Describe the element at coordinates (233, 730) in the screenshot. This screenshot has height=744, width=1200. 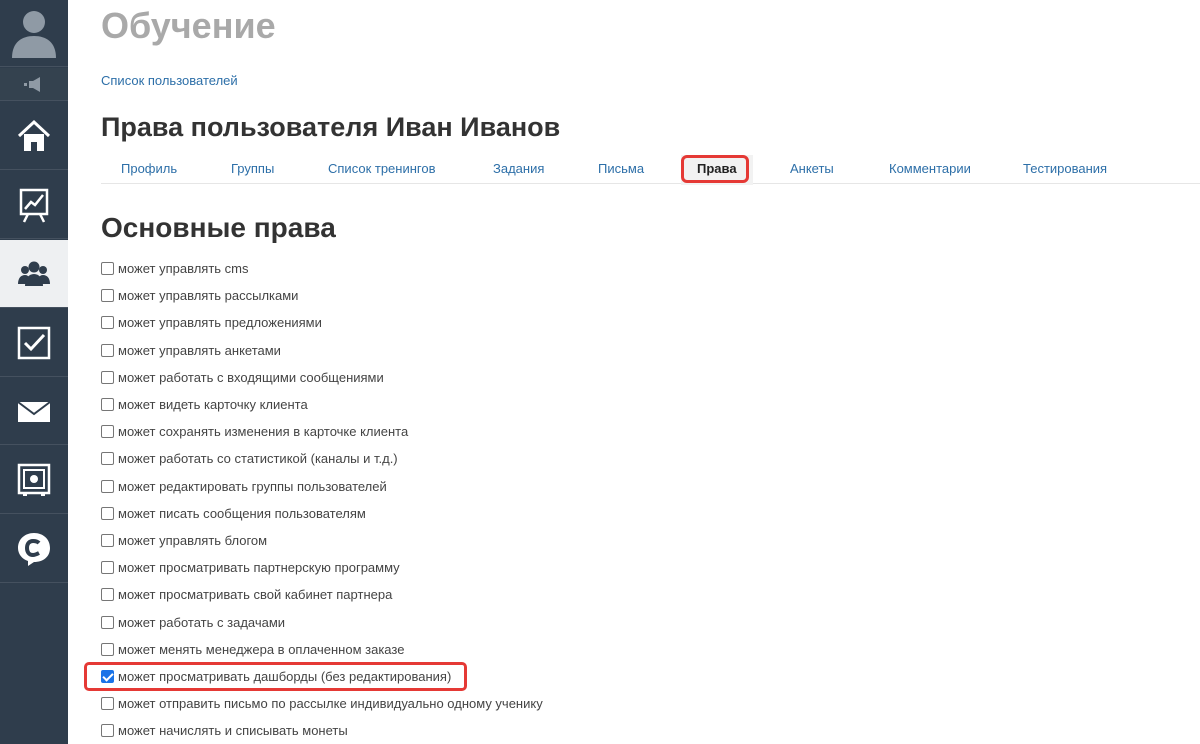
I see `permission-label: может начислять и списывать монеты` at that location.